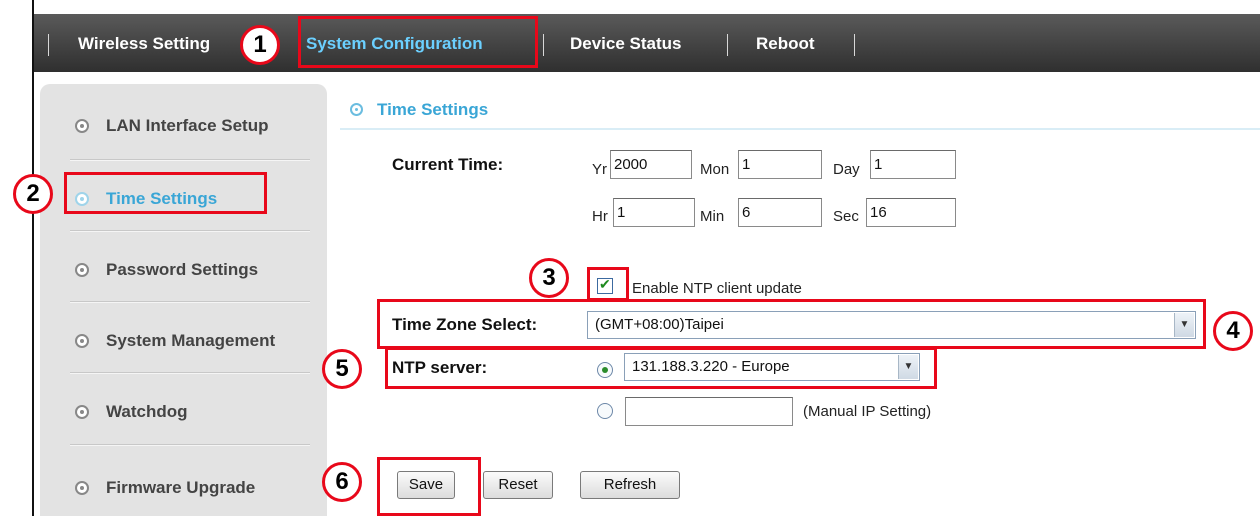  What do you see at coordinates (549, 278) in the screenshot?
I see `callout-3: 3` at bounding box center [549, 278].